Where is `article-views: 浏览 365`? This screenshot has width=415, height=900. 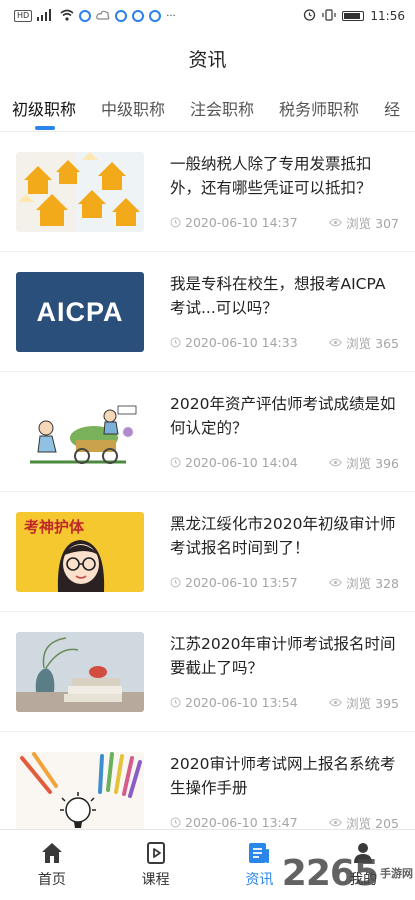 article-views: 浏览 365 is located at coordinates (364, 342).